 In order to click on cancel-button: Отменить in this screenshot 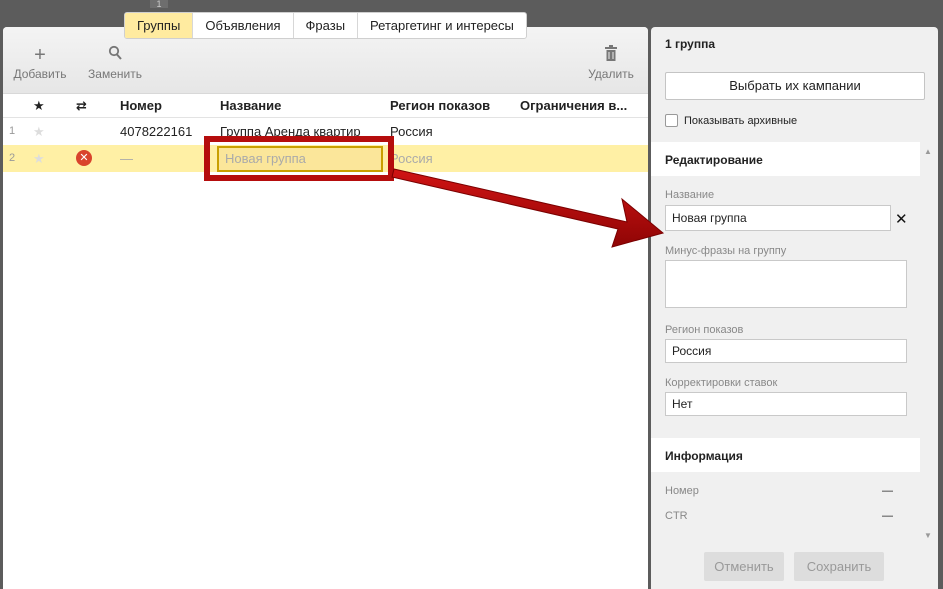, I will do `click(744, 566)`.